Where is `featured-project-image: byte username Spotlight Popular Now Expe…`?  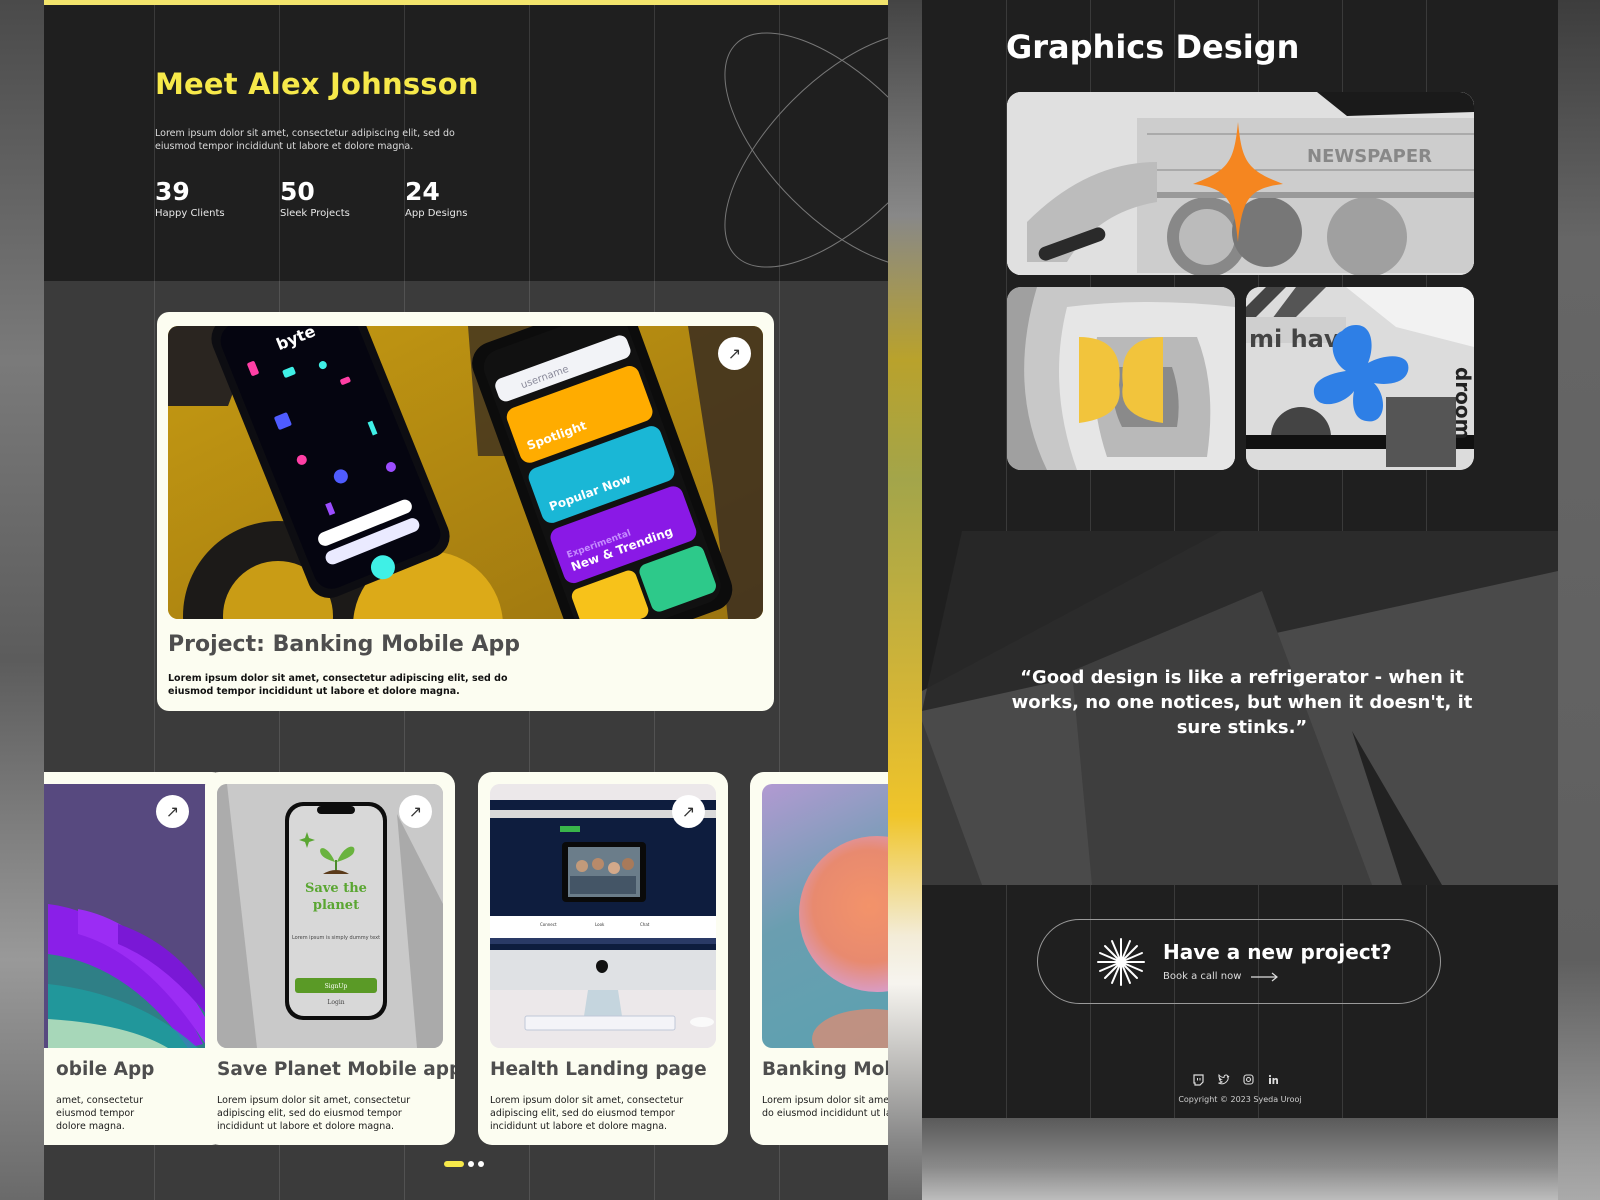
featured-project-image: byte username Spotlight Popular Now Expe… is located at coordinates (465, 472).